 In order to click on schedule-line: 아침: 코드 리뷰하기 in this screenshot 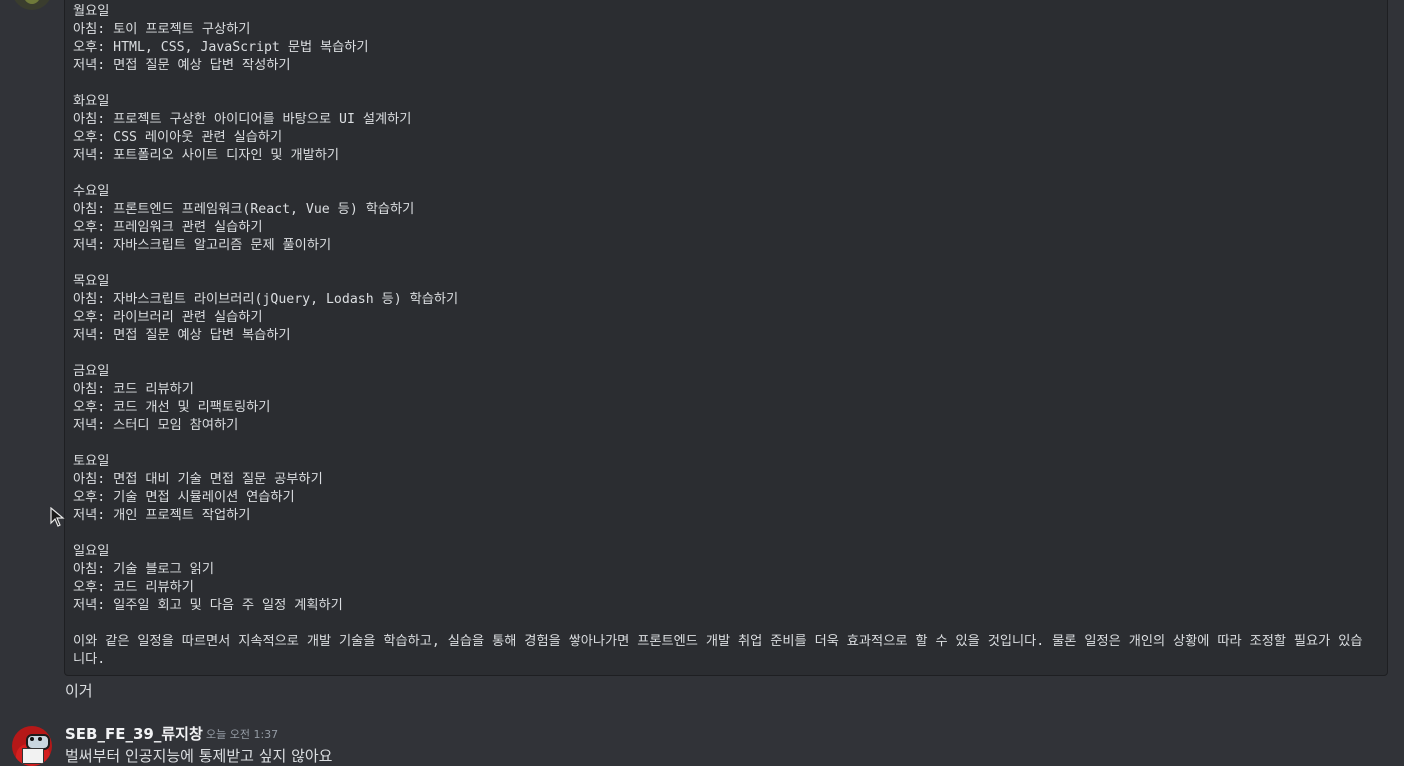, I will do `click(133, 389)`.